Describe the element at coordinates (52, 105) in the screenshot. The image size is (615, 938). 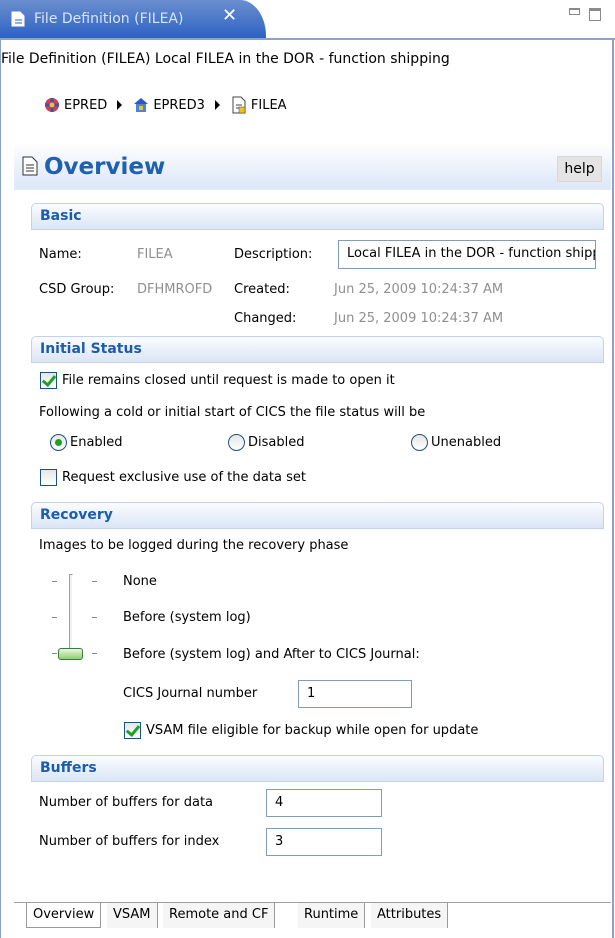
I see `cics-plex-icon` at that location.